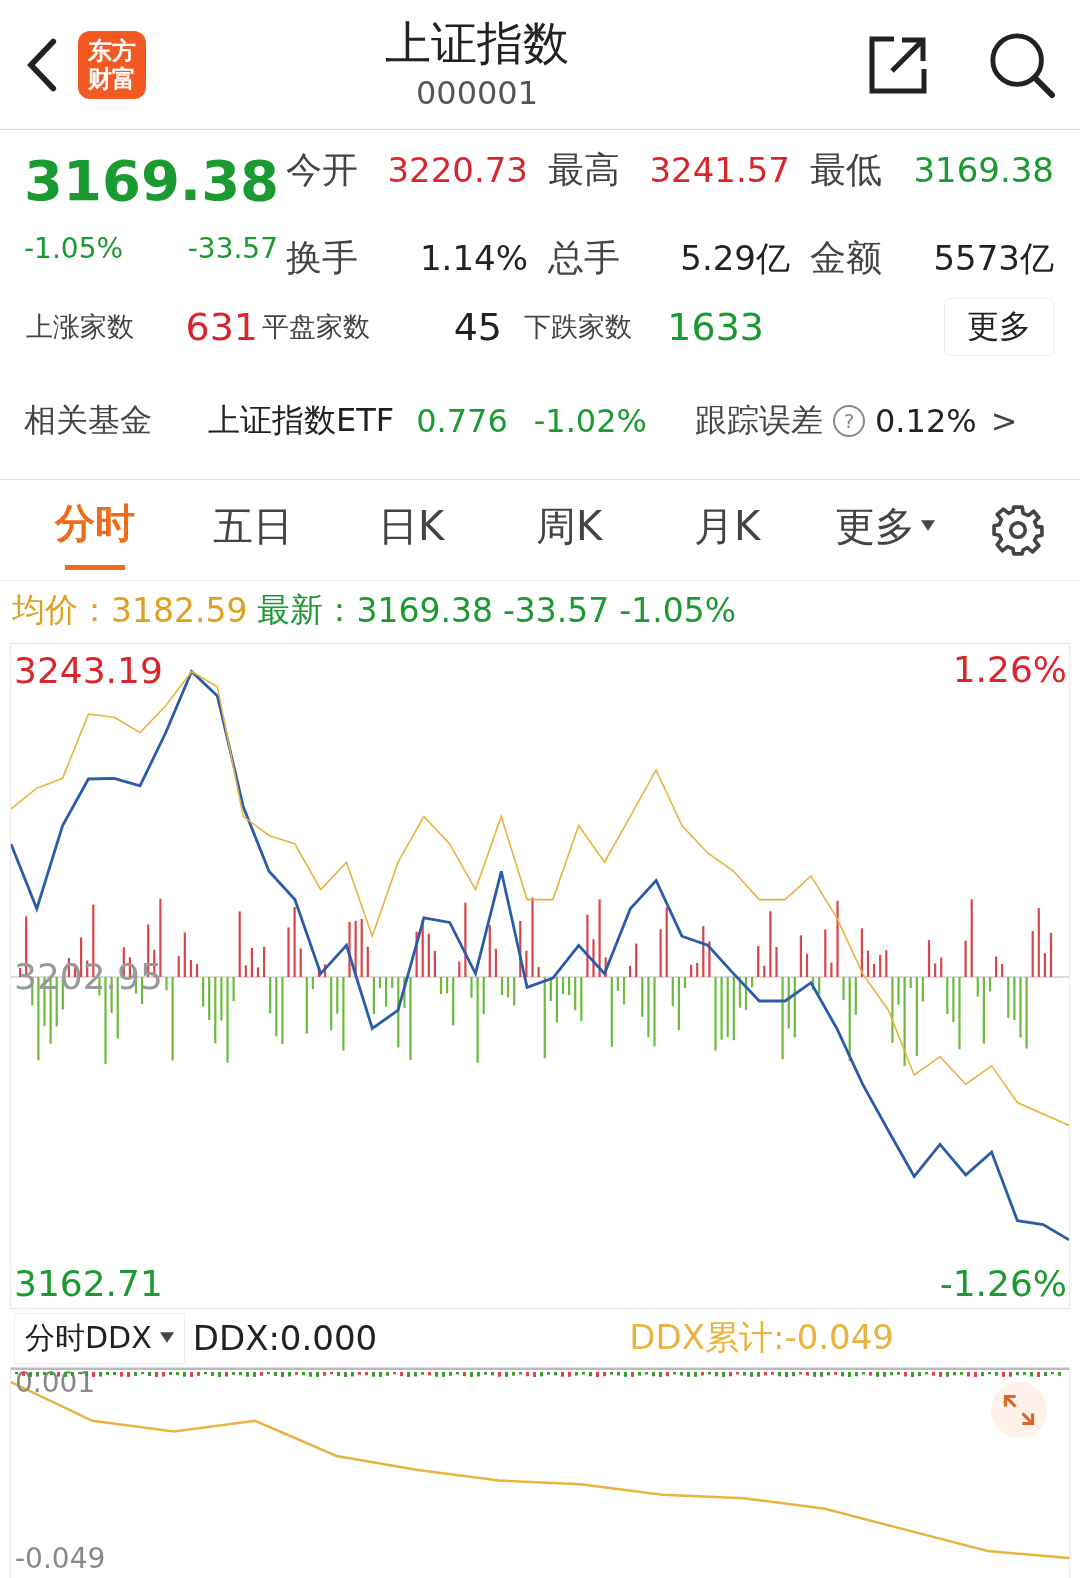 The image size is (1080, 1578). What do you see at coordinates (411, 530) in the screenshot?
I see `chart-tab: 日K` at bounding box center [411, 530].